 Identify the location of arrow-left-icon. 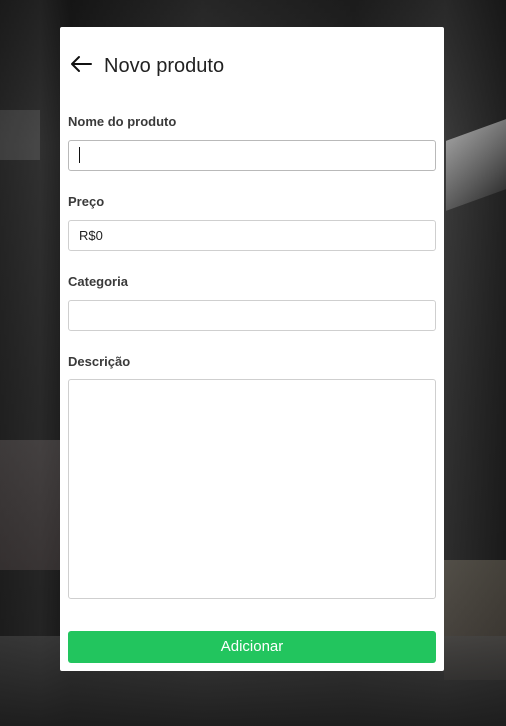
(81, 66).